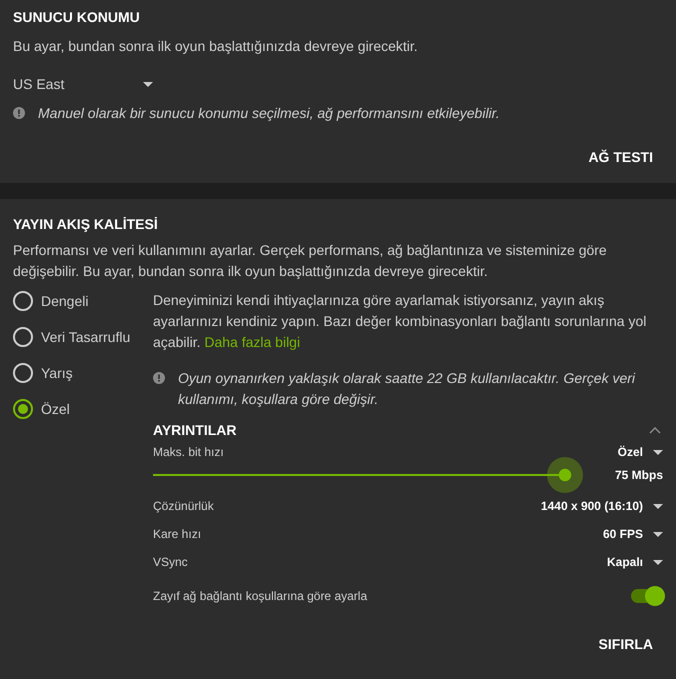  Describe the element at coordinates (655, 430) in the screenshot. I see `collapse-chevron-icon` at that location.